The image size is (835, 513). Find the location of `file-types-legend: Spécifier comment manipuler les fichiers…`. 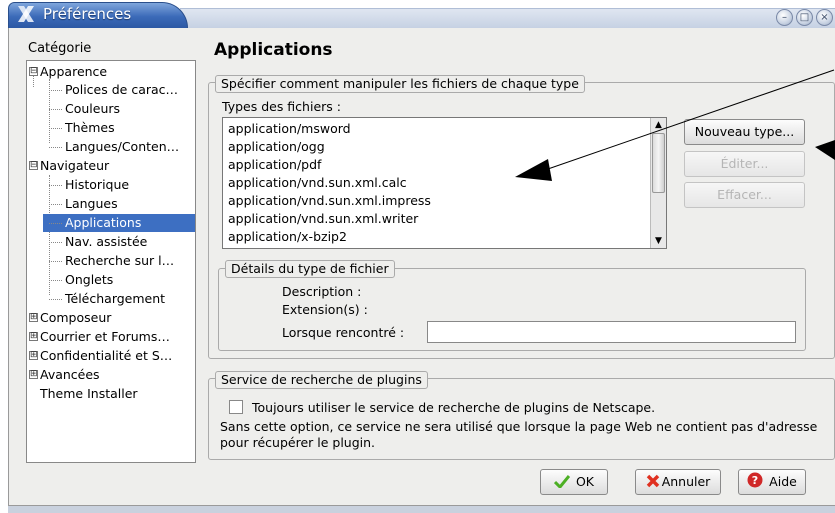

file-types-legend: Spécifier comment manipuler les fichiers… is located at coordinates (400, 84).